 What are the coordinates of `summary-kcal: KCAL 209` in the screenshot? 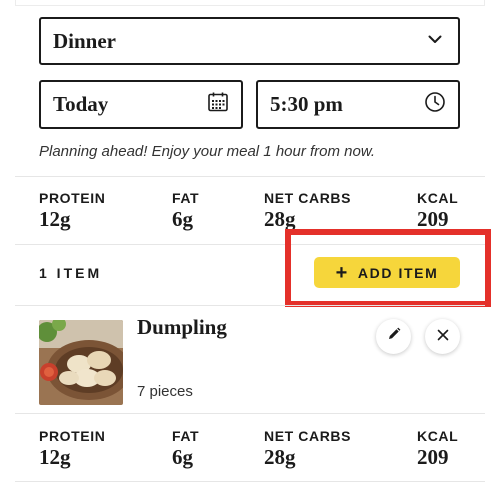 It's located at (437, 211).